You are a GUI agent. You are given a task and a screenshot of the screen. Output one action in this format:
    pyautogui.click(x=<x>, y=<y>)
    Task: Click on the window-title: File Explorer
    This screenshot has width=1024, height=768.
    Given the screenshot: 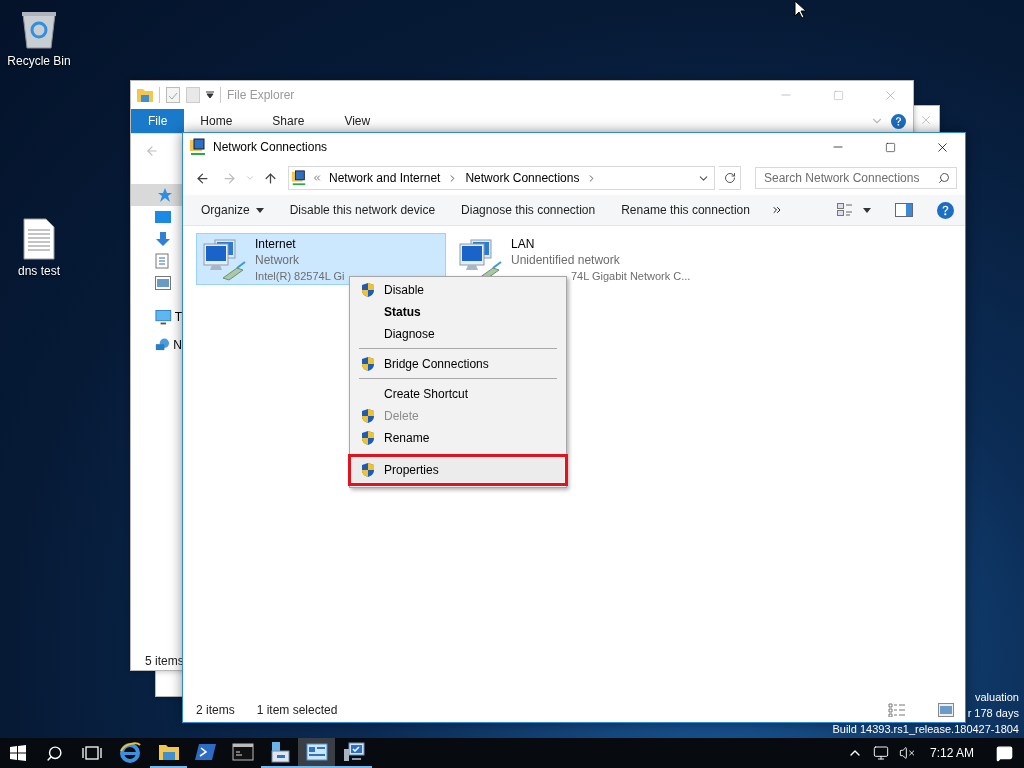 What is the action you would take?
    pyautogui.click(x=261, y=95)
    